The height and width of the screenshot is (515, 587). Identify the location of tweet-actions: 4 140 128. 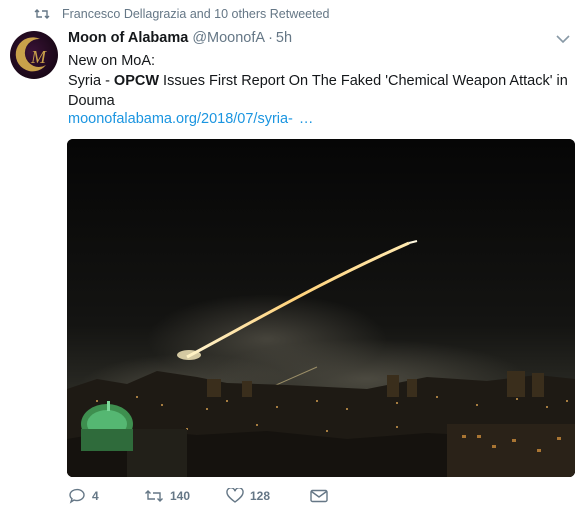
(198, 496).